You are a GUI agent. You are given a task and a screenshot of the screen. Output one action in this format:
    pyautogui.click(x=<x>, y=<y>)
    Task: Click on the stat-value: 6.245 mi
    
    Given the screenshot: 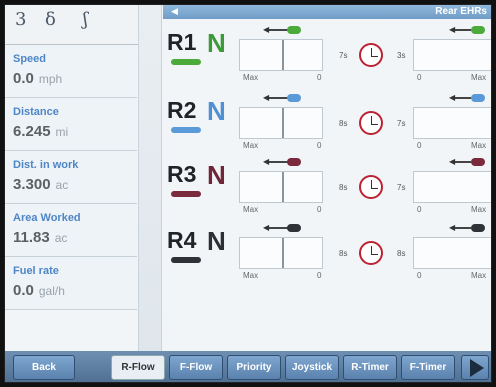 What is the action you would take?
    pyautogui.click(x=41, y=131)
    